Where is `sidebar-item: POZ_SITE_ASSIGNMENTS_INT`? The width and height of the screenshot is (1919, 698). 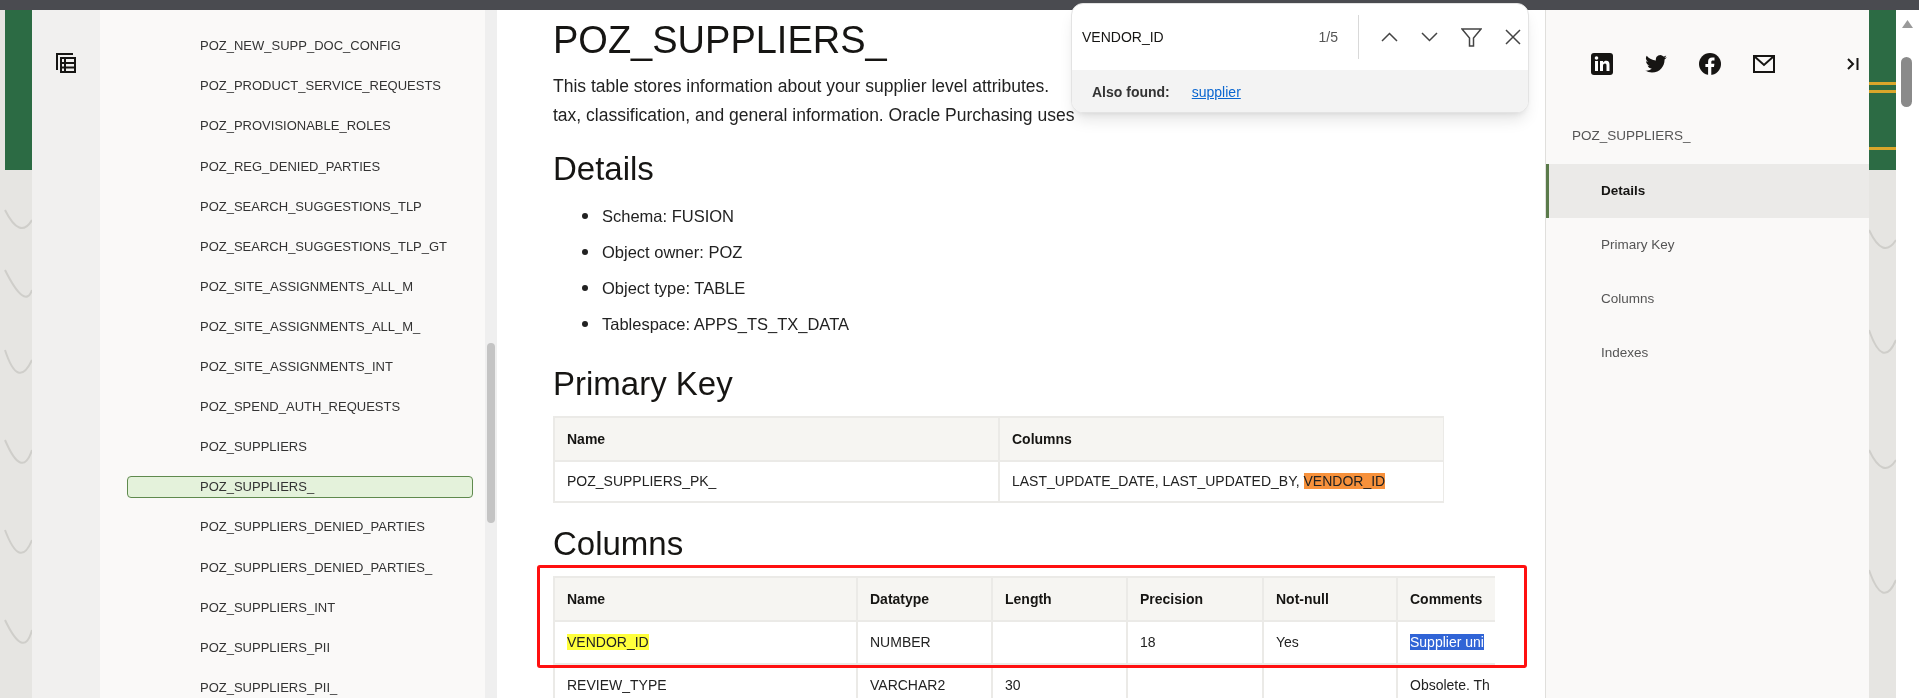
sidebar-item: POZ_SITE_ASSIGNMENTS_INT is located at coordinates (300, 366).